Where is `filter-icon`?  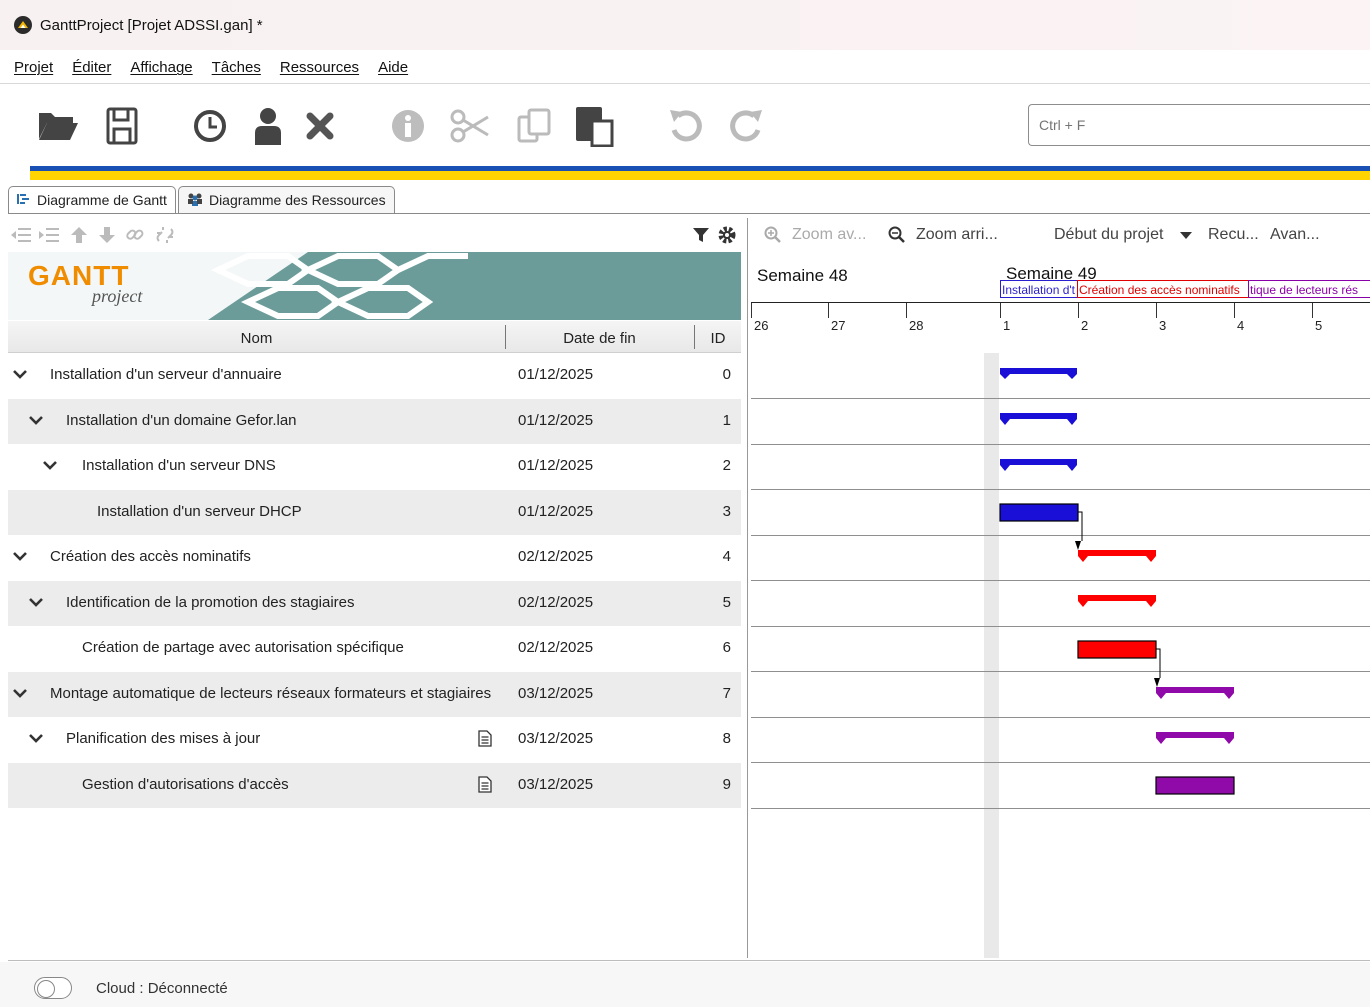 filter-icon is located at coordinates (701, 235).